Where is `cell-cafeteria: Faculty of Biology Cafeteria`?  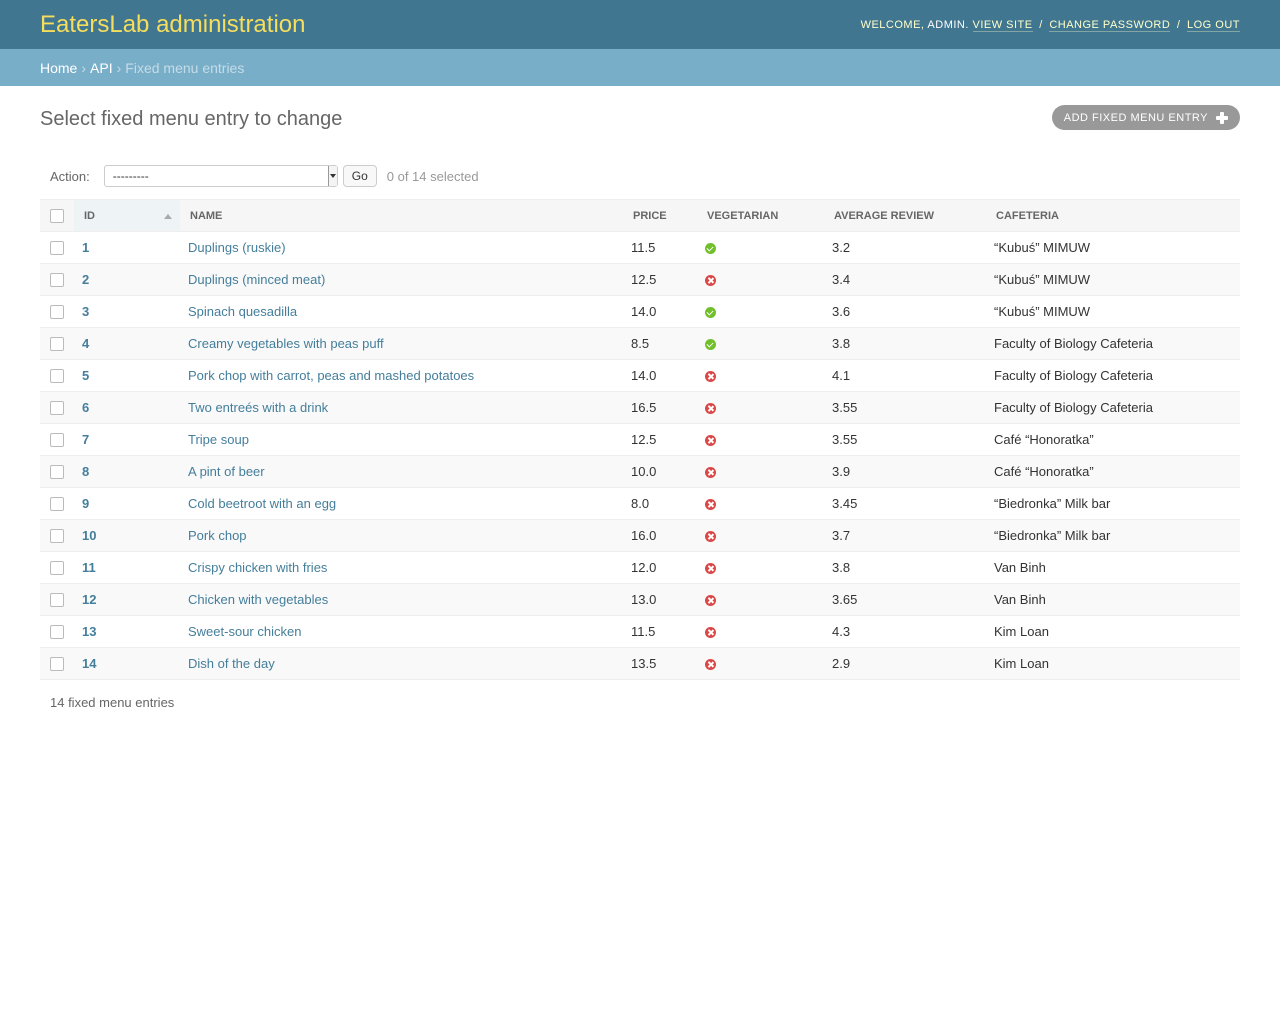 cell-cafeteria: Faculty of Biology Cafeteria is located at coordinates (1113, 343).